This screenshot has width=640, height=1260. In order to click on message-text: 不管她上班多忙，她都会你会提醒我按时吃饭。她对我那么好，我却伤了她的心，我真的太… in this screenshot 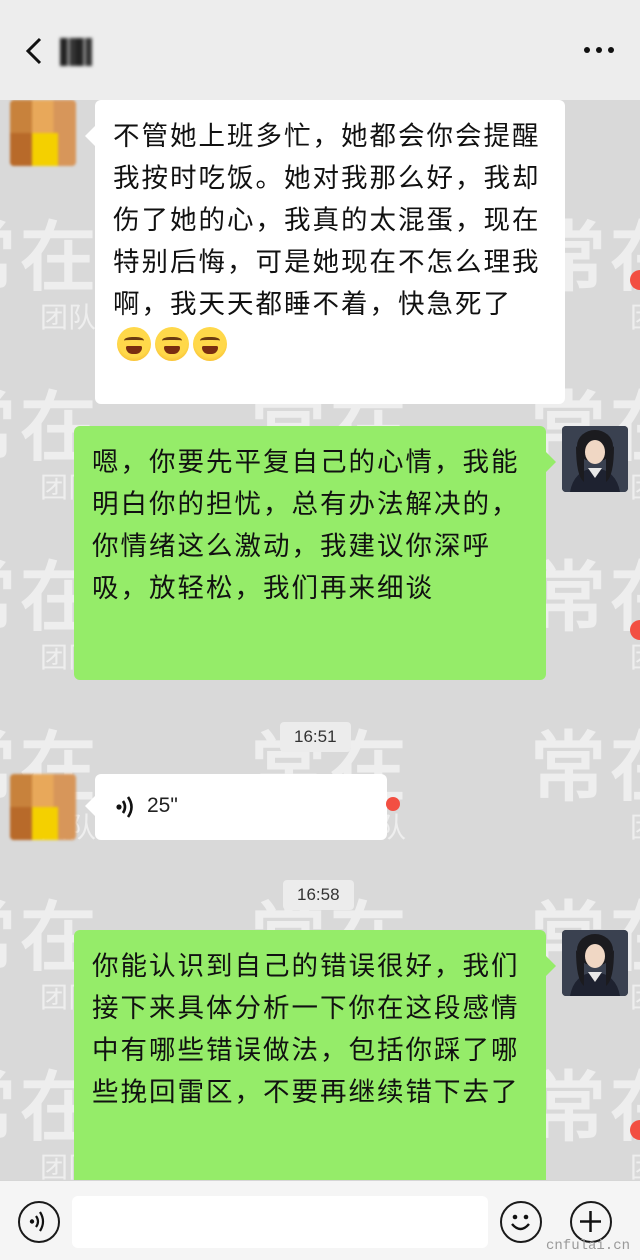, I will do `click(327, 220)`.